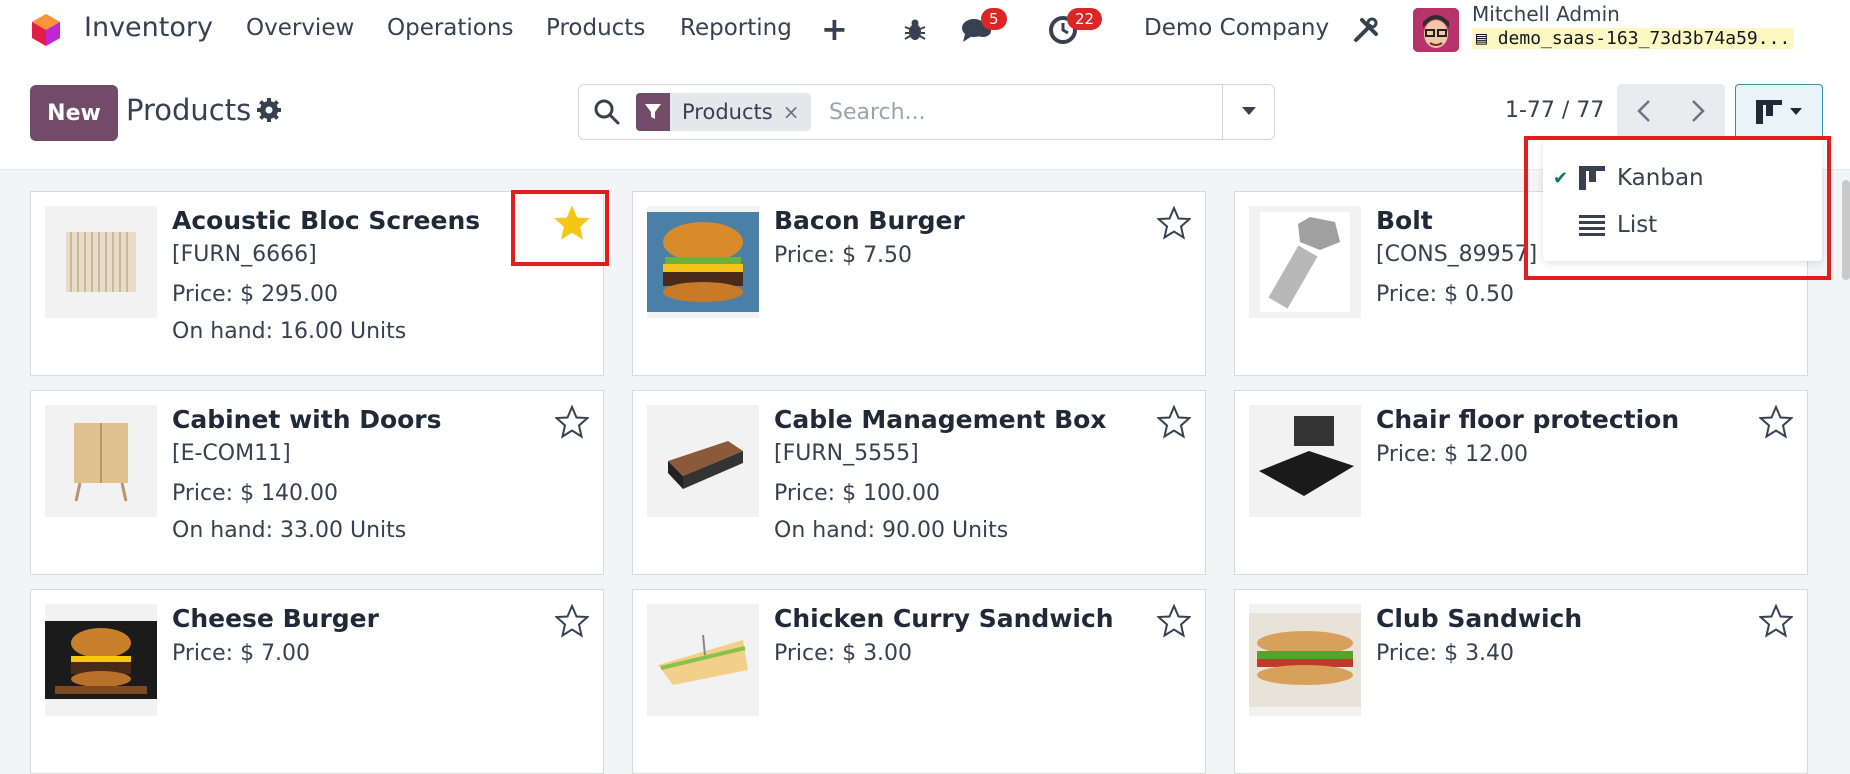  I want to click on app-name: Inventory, so click(148, 27).